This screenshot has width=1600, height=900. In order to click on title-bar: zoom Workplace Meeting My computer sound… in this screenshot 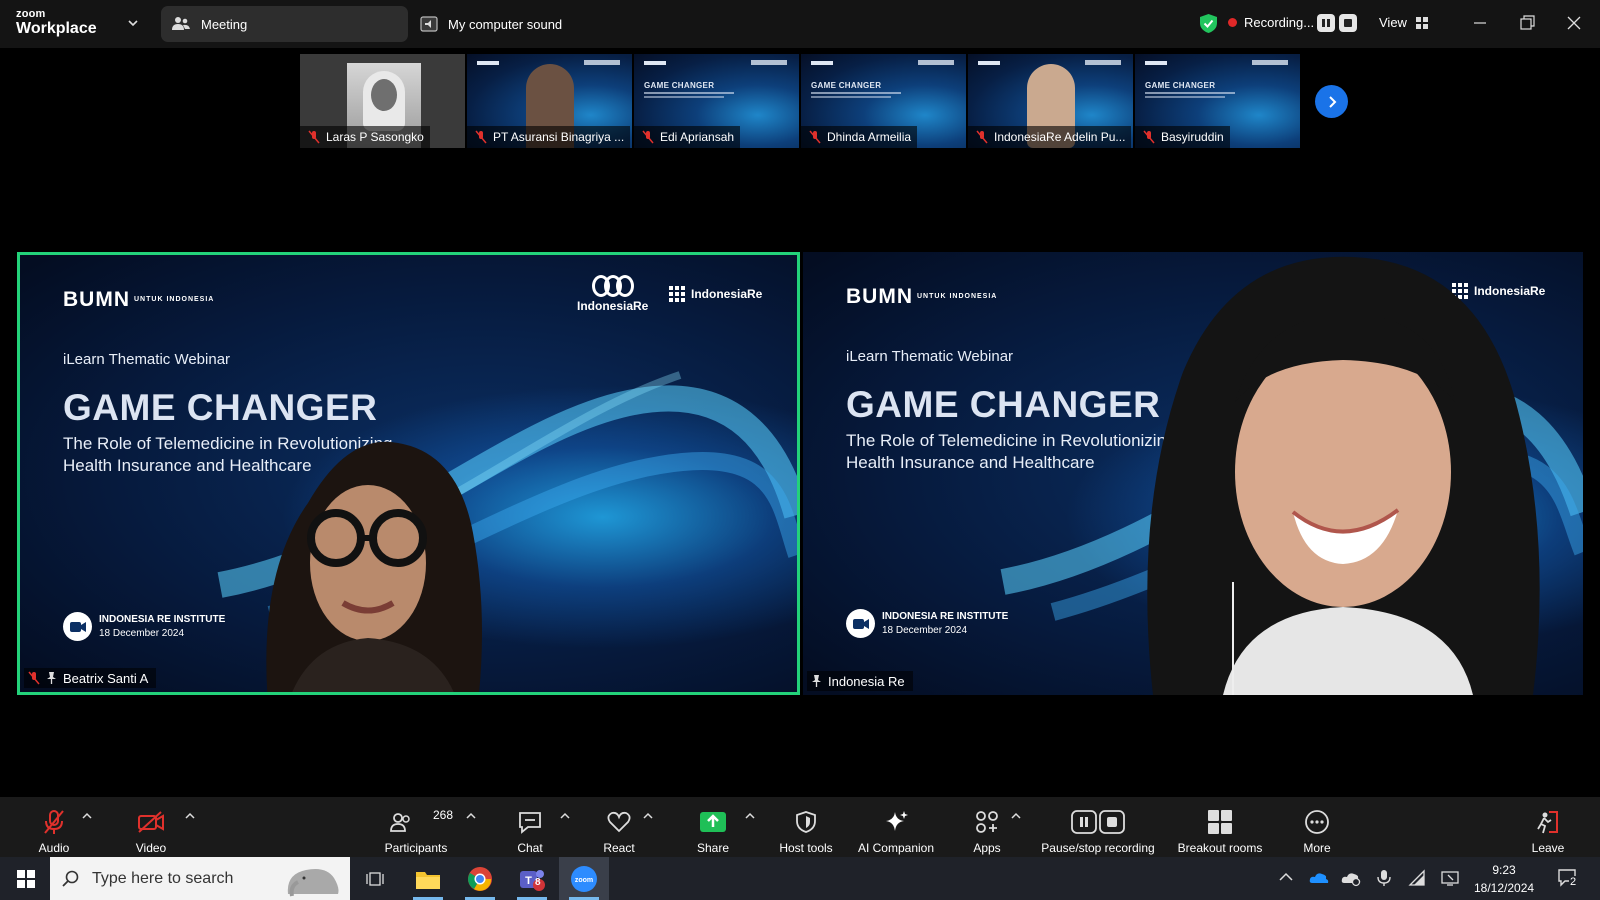, I will do `click(800, 24)`.